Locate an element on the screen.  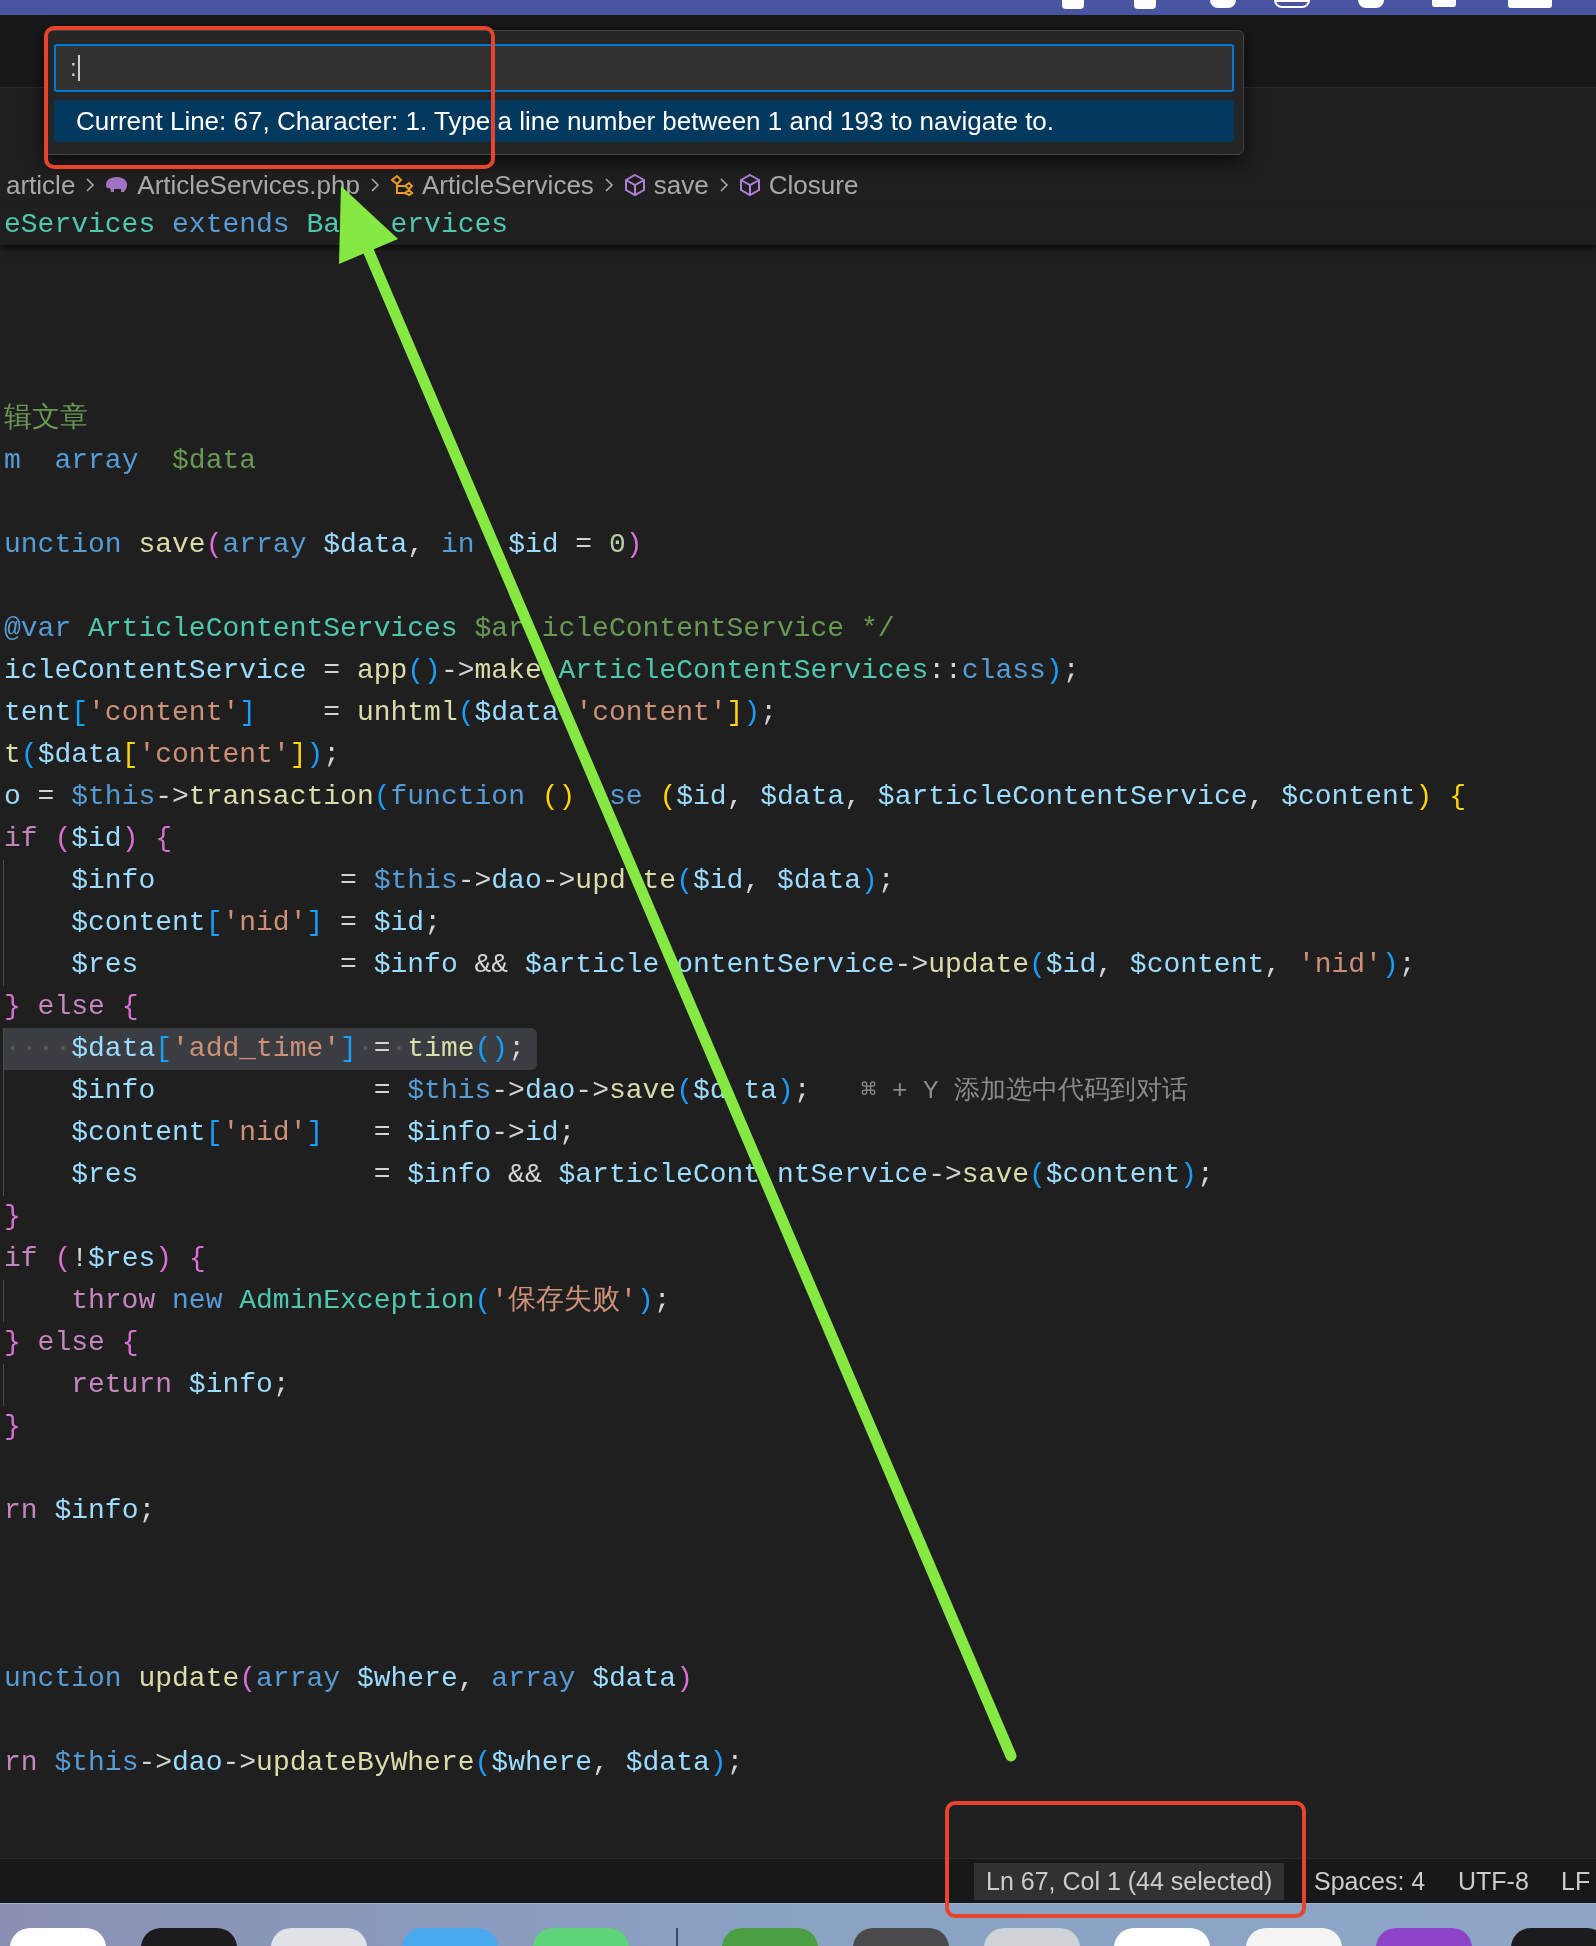
status-item: UTF-8 is located at coordinates (1493, 1881).